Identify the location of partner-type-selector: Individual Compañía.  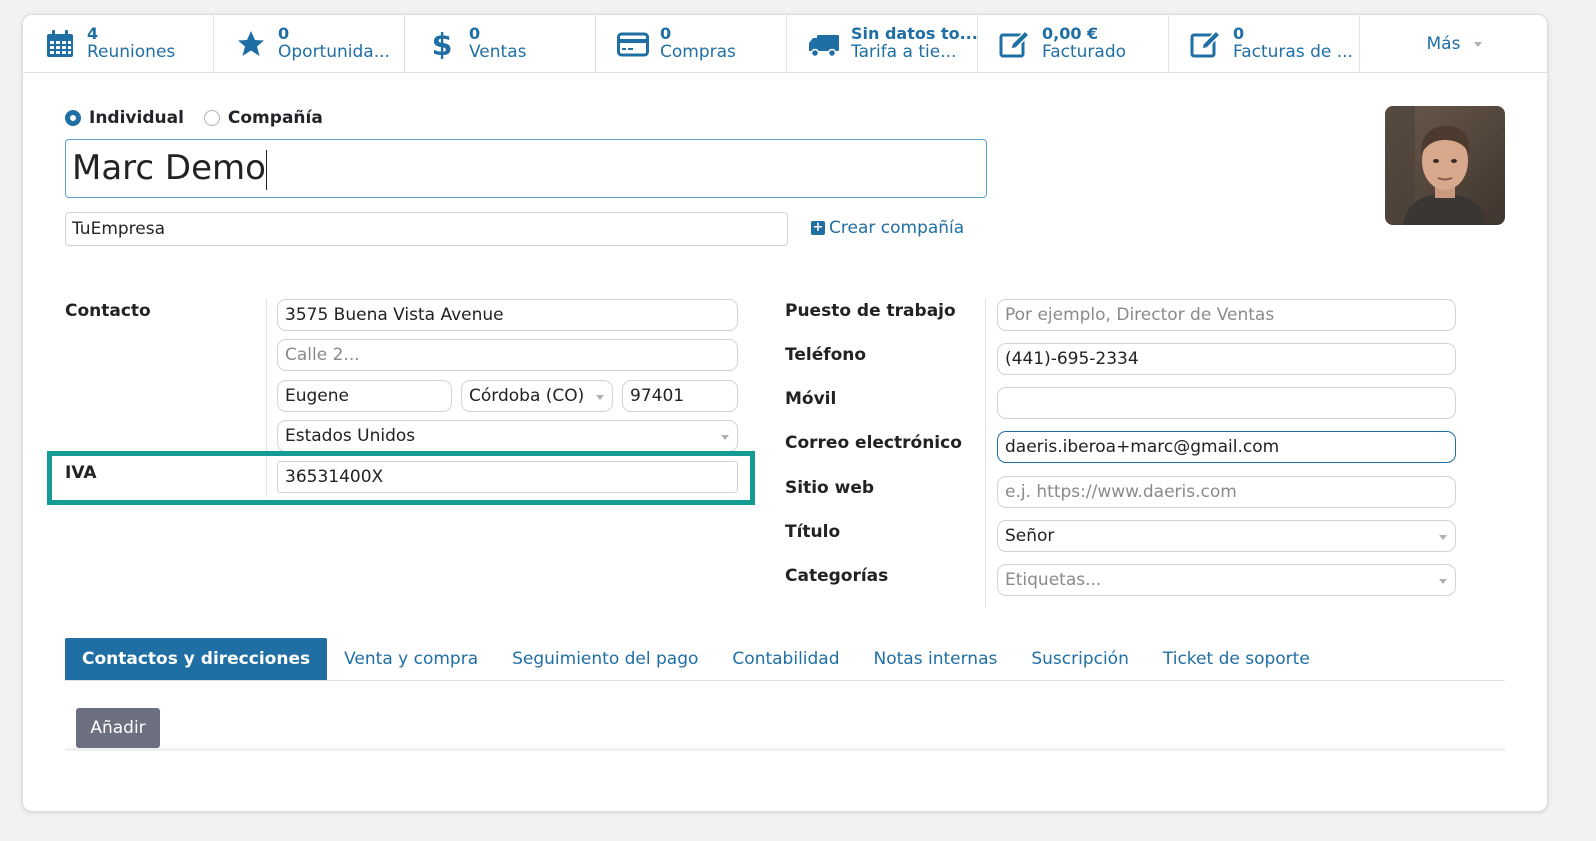
(204, 118).